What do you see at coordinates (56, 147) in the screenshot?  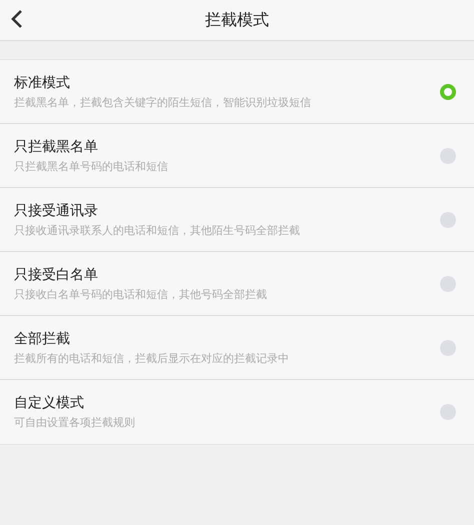 I see `mode-title: 只拦截黑名单` at bounding box center [56, 147].